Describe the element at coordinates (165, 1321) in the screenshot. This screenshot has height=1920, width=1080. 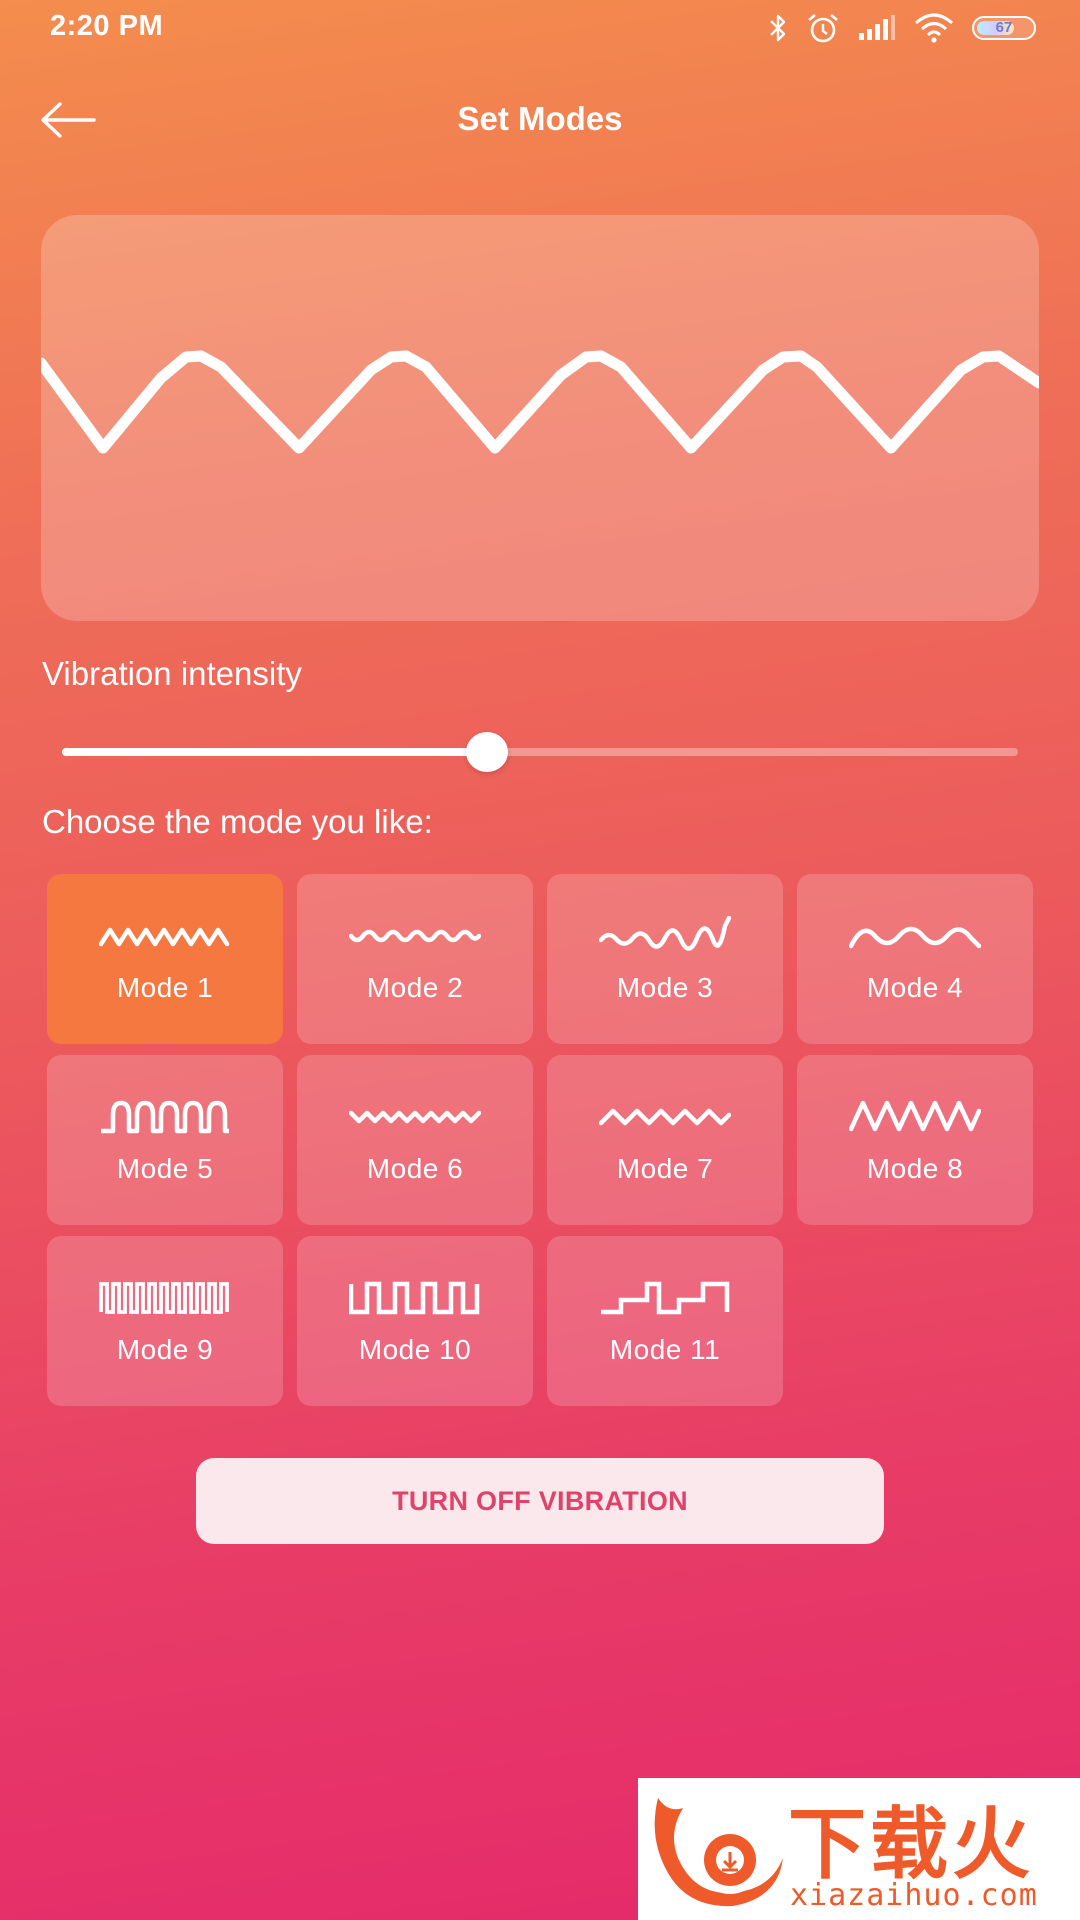
I see `mode-tile-9: Mode 9` at that location.